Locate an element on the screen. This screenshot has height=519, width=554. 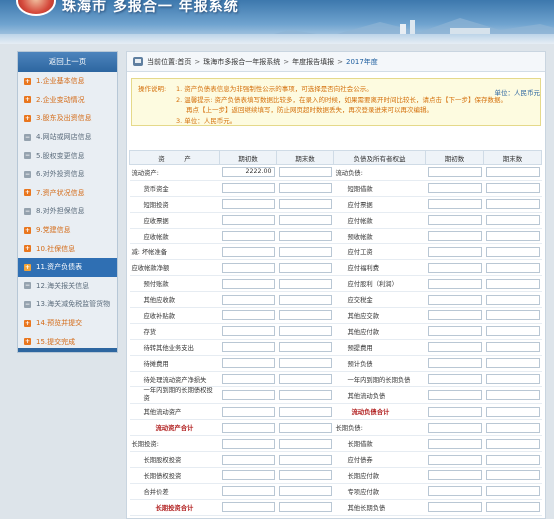
sidebar-item-11: +11.资产负债表 is located at coordinates (67, 267).